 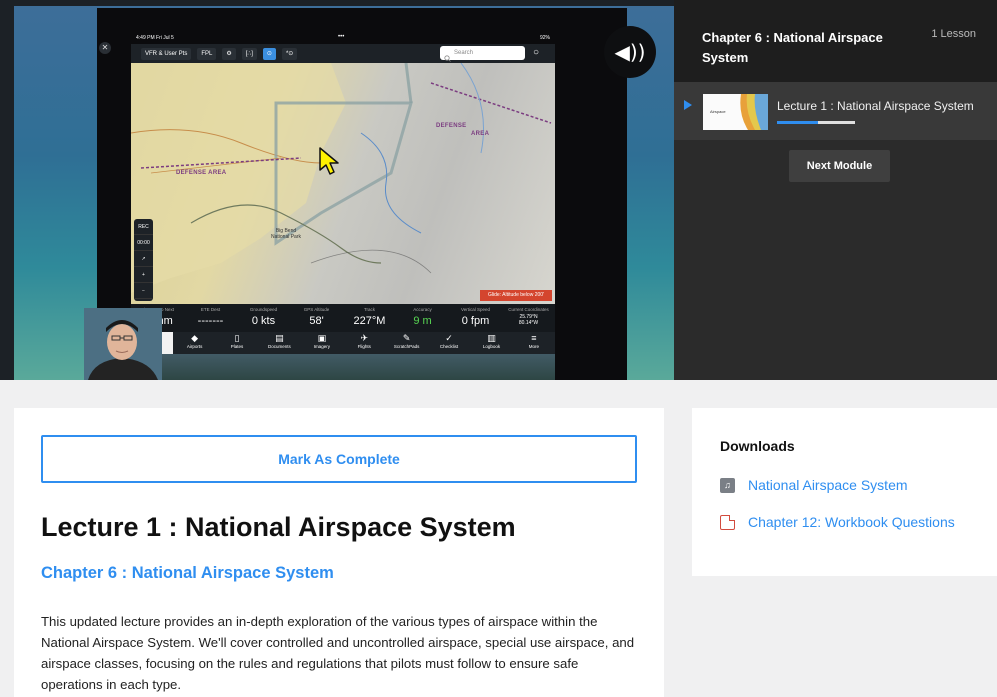 I want to click on chapter-title: Chapter 6 : National Airspace System, so click(x=792, y=47).